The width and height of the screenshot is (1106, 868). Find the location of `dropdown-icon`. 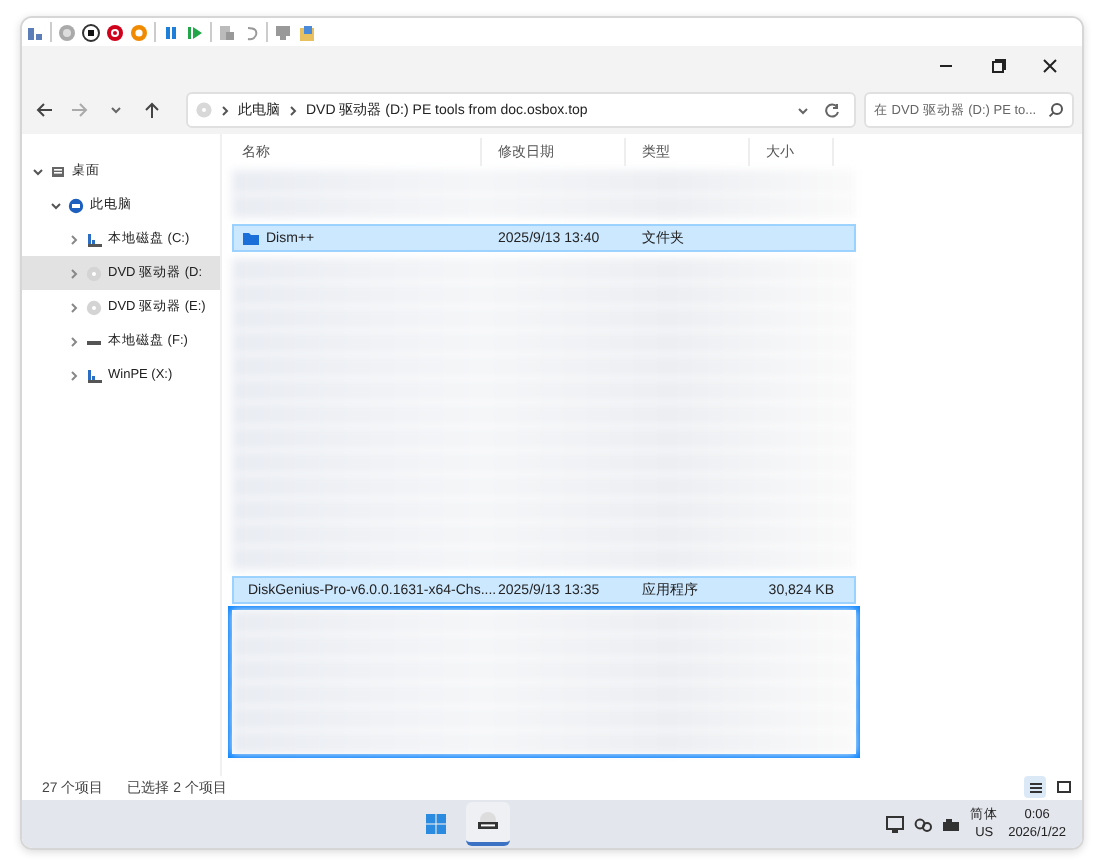

dropdown-icon is located at coordinates (803, 110).